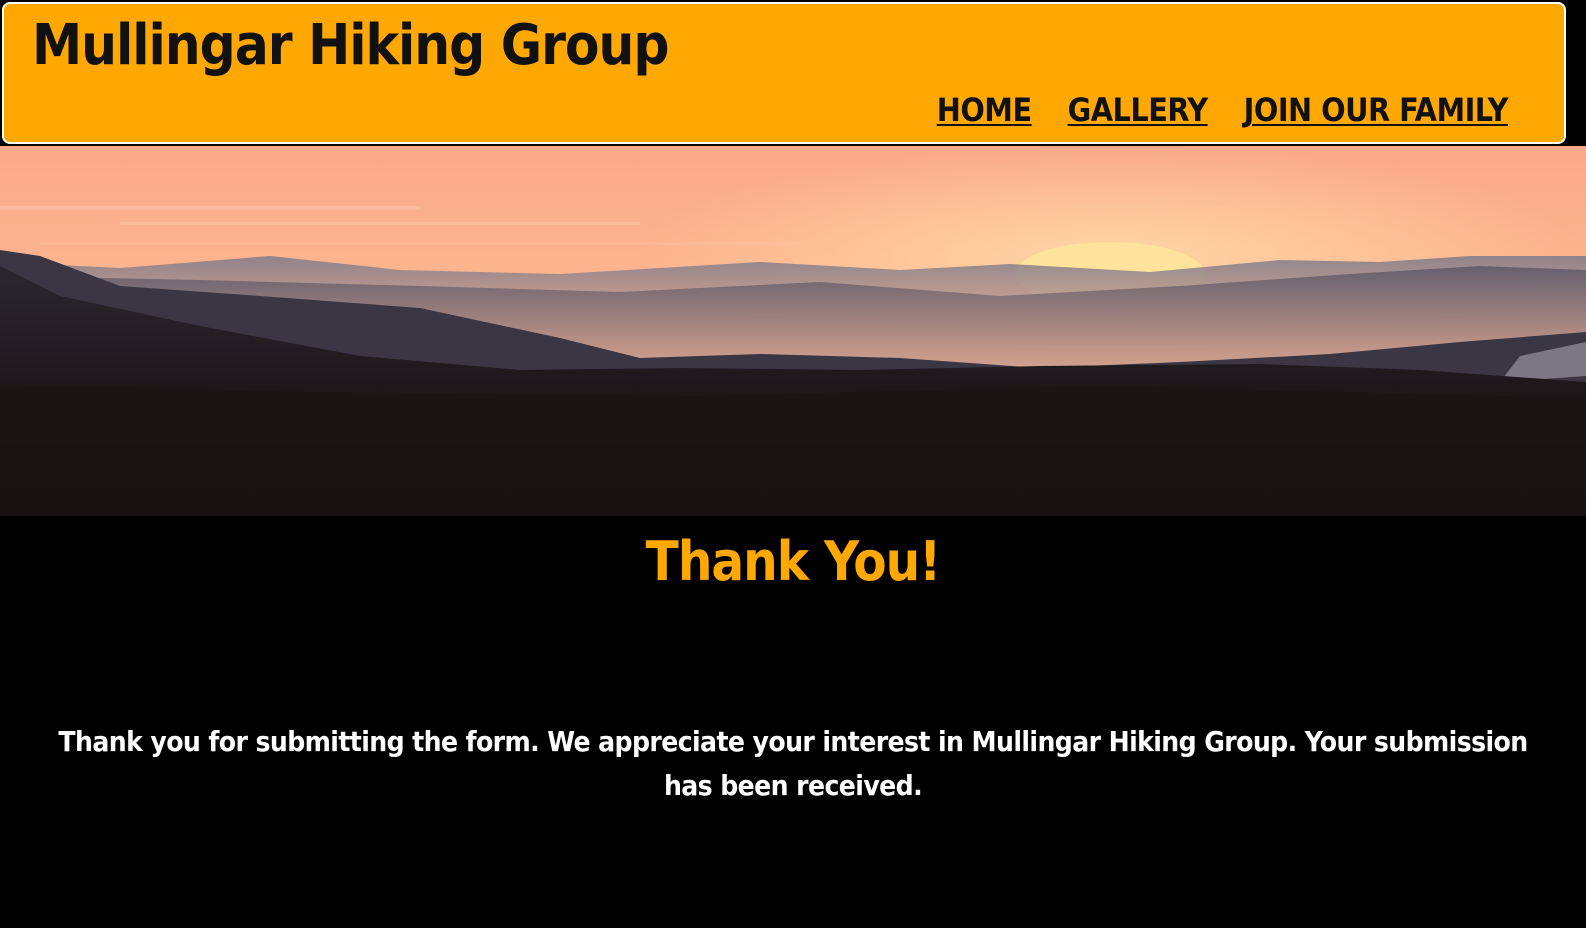 The width and height of the screenshot is (1586, 928). Describe the element at coordinates (793, 561) in the screenshot. I see `thank-you-heading: Thank You!` at that location.